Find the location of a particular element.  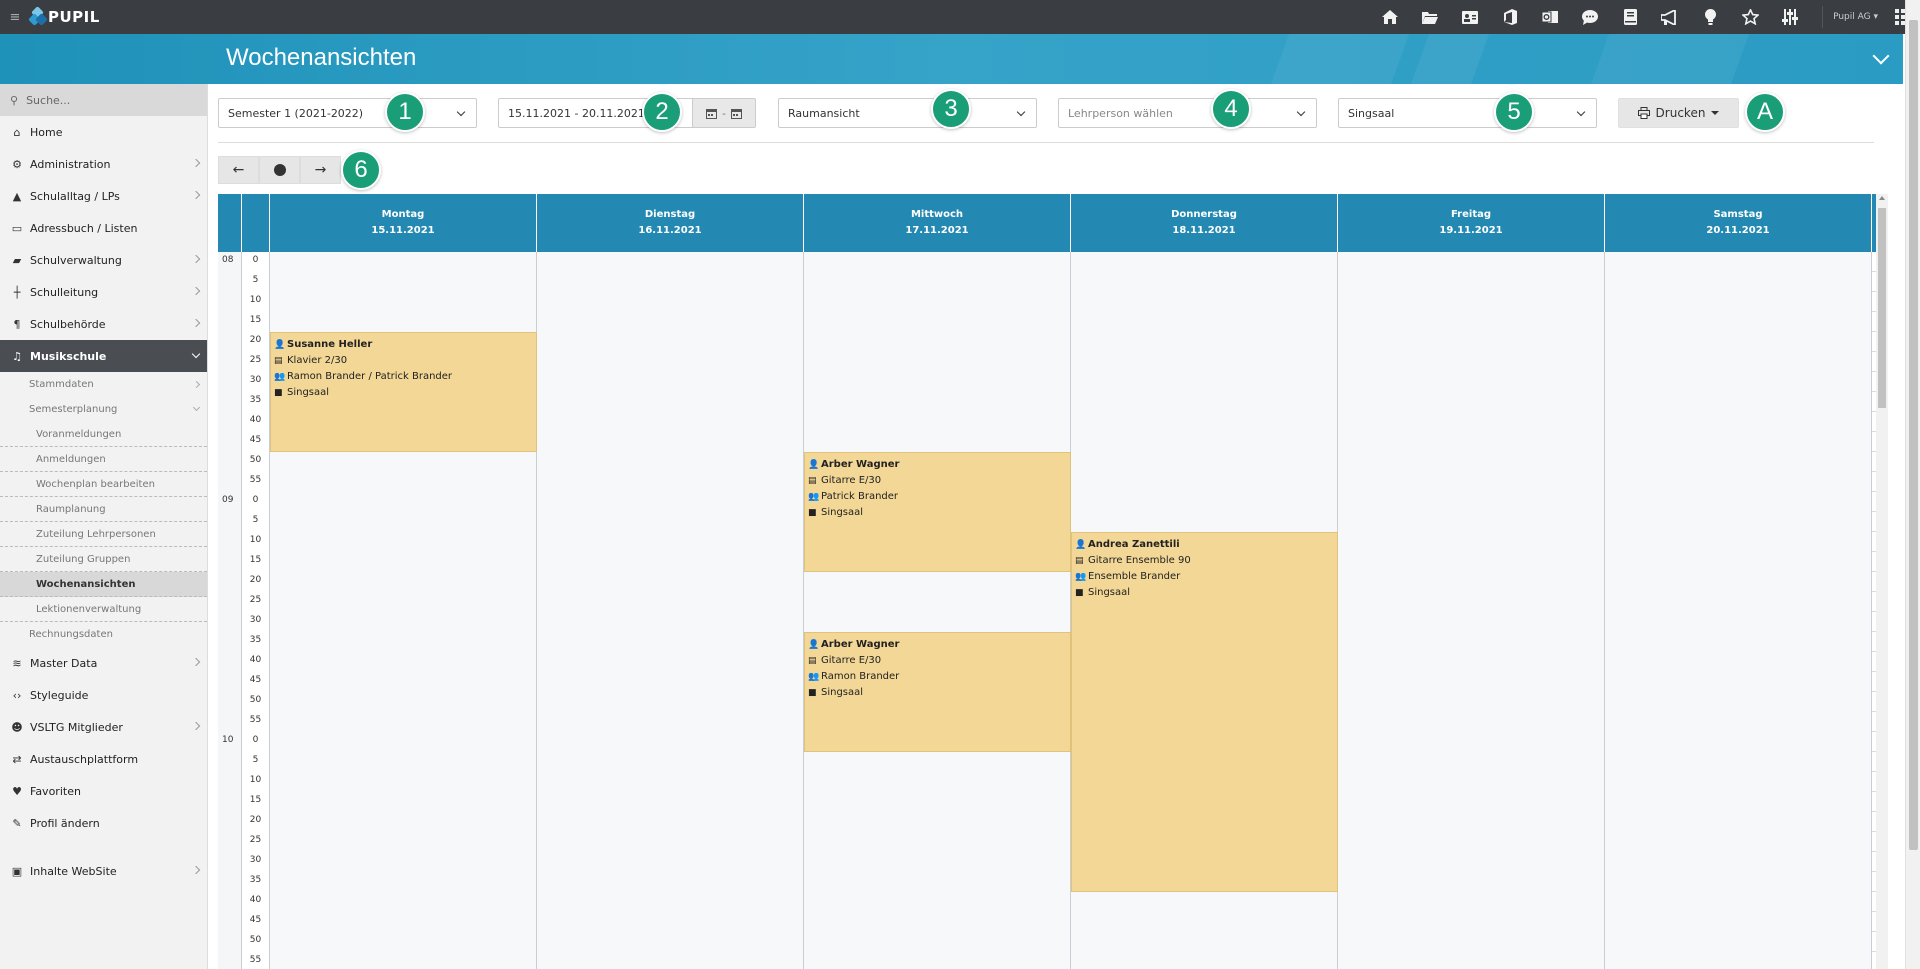

sidebar-link-voranmeldungen: Voranmeldungen is located at coordinates (103, 434).